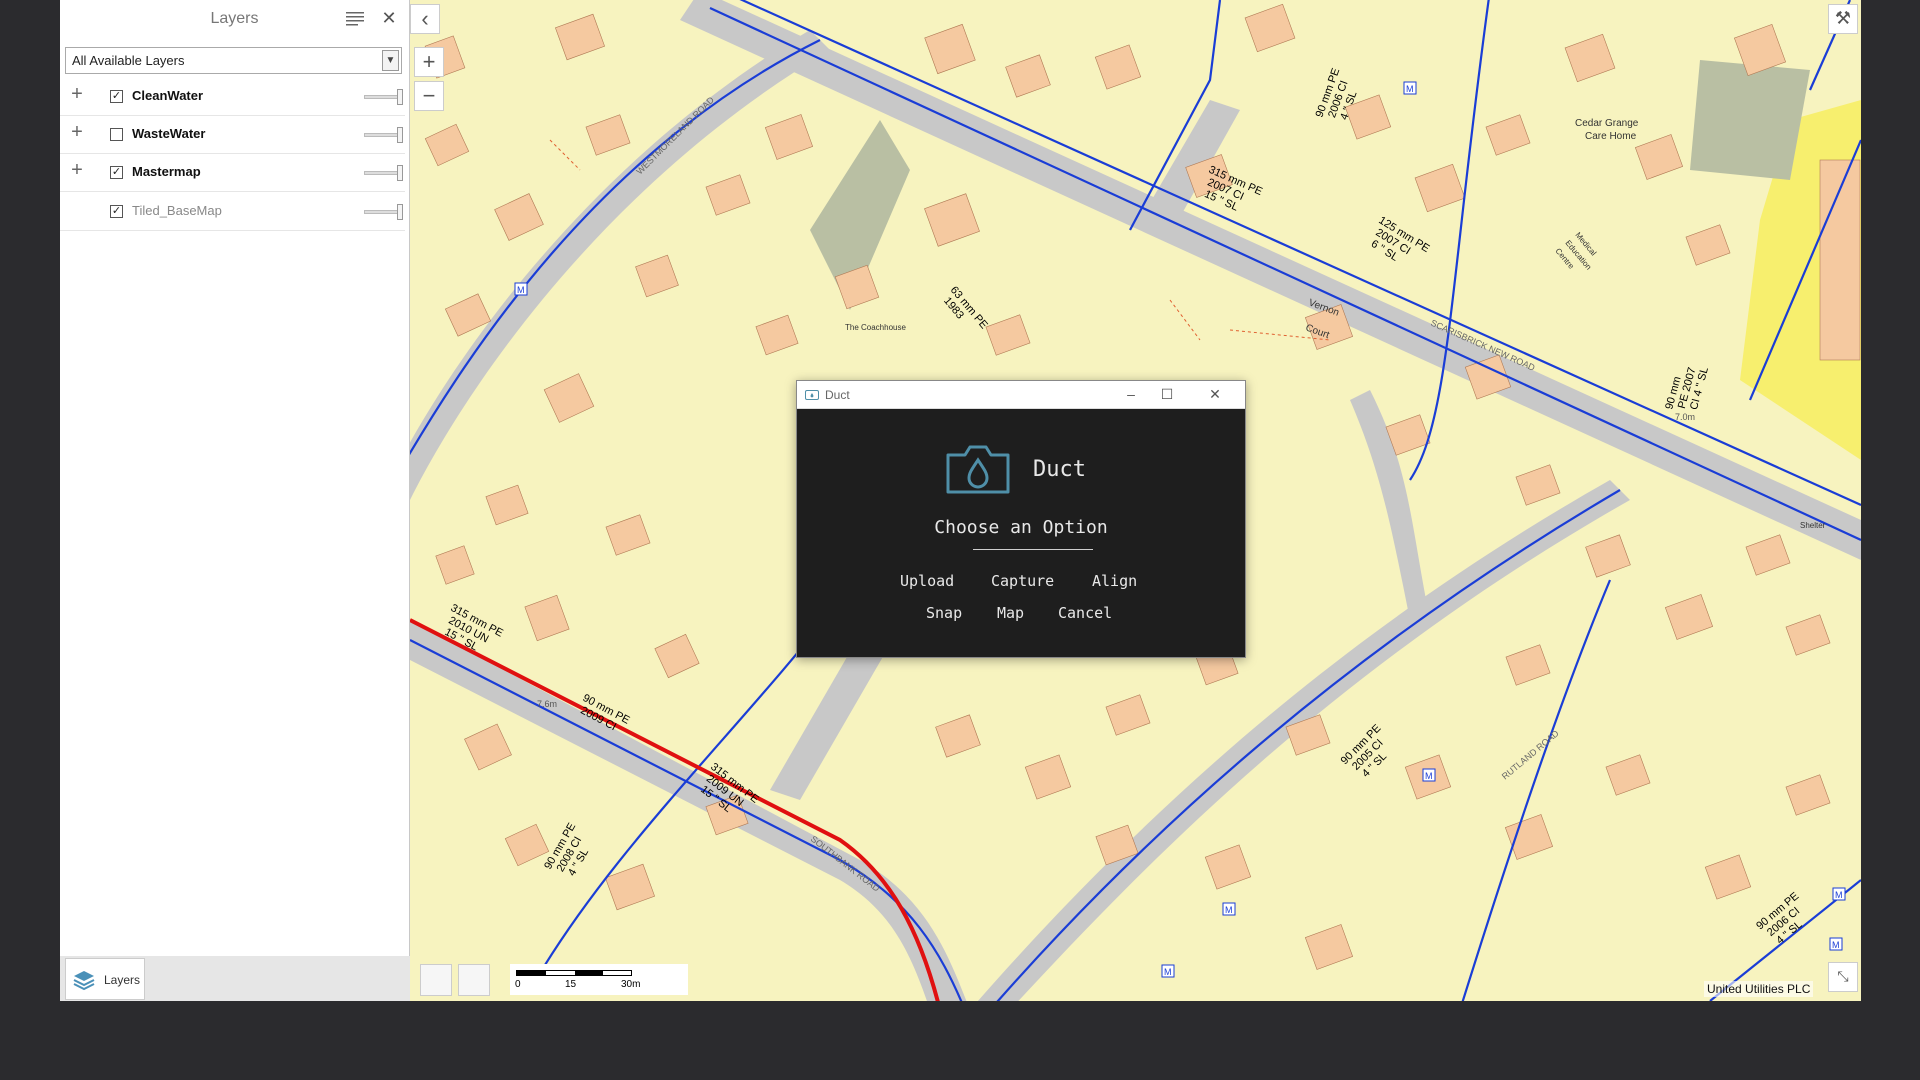 The width and height of the screenshot is (1920, 1080). I want to click on panel-footer: Layers, so click(235, 978).